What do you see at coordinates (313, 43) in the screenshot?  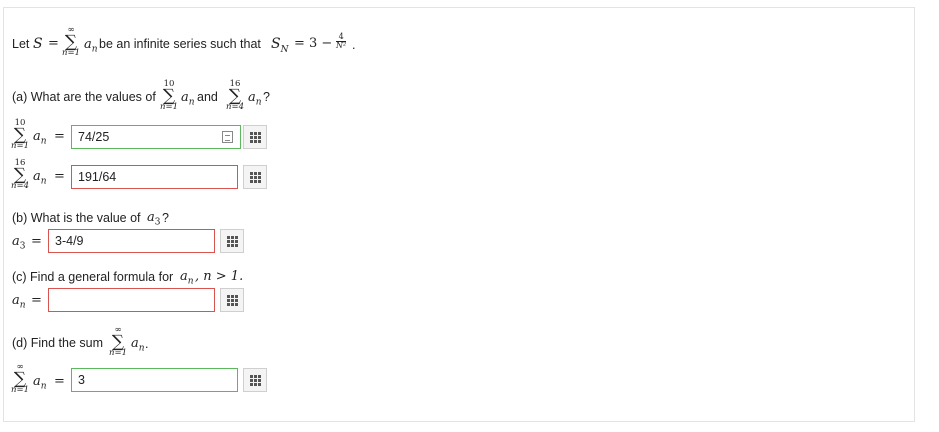 I see `intro-eq2: = 3 −` at bounding box center [313, 43].